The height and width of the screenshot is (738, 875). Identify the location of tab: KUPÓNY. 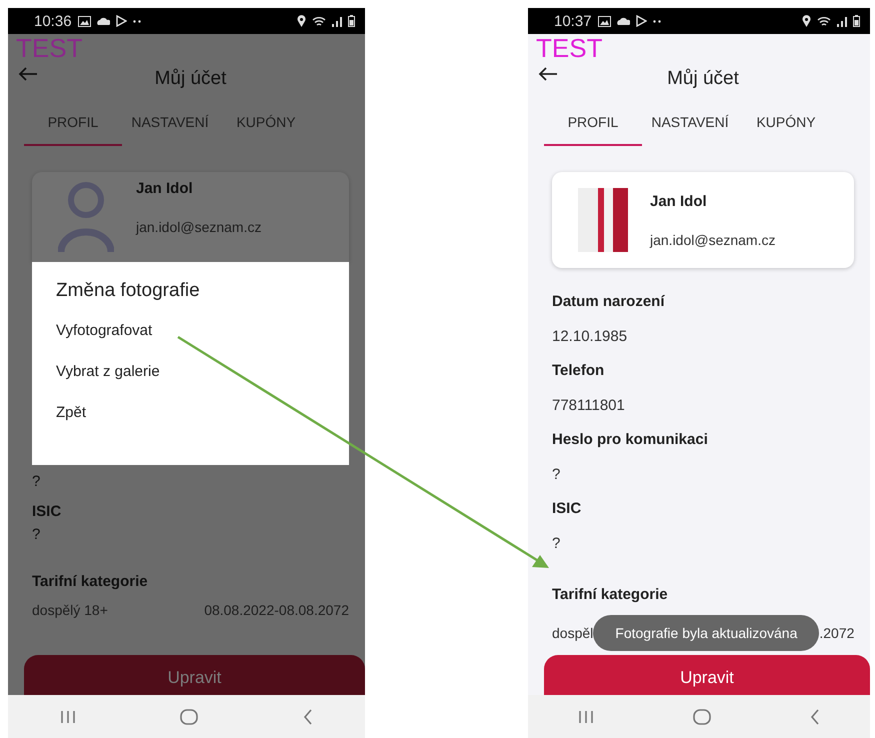
(786, 123).